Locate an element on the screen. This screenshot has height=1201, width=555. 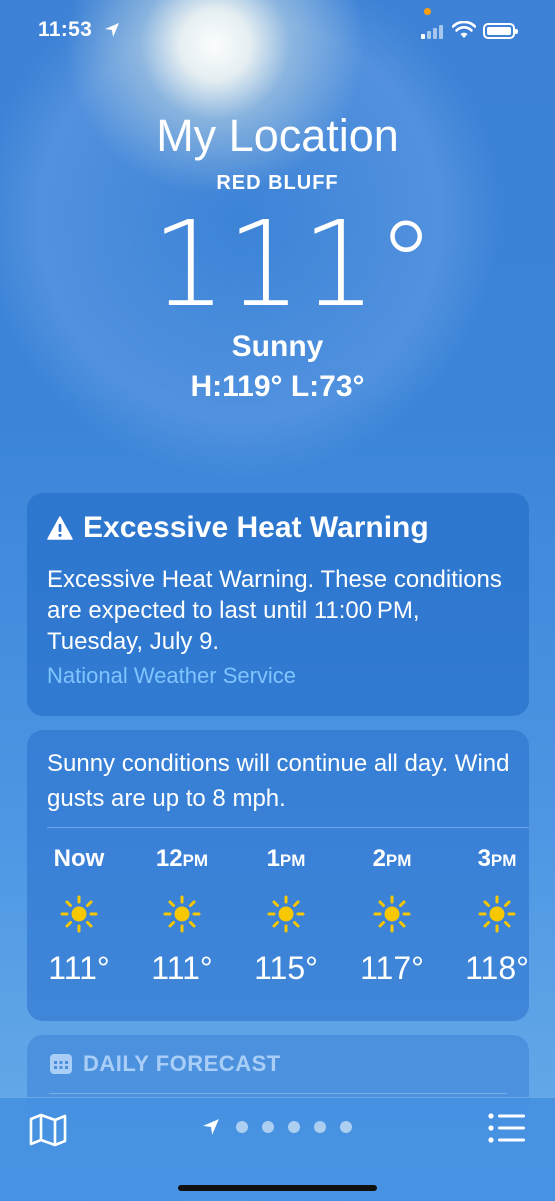
hour-item: 12PM 111° is located at coordinates (182, 916).